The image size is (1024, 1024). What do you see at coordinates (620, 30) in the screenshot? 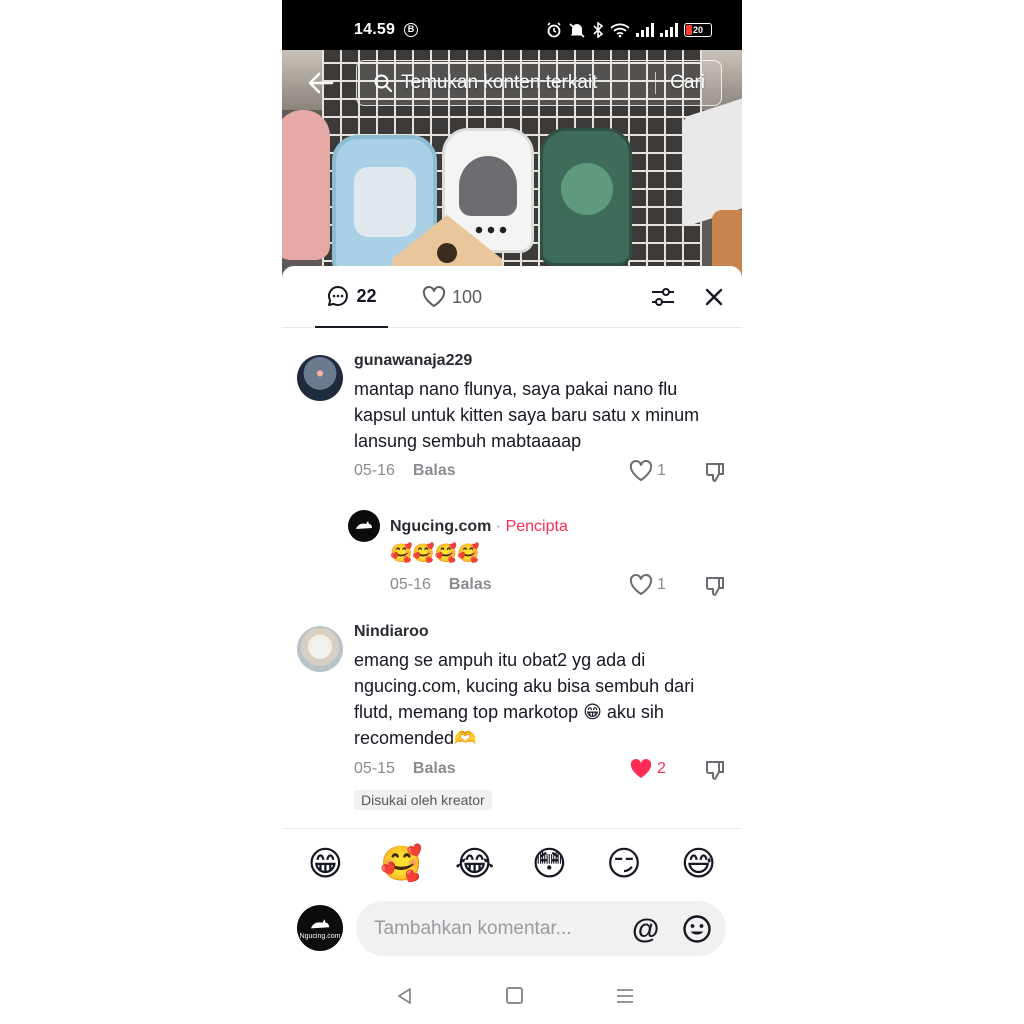
I see `wifi-icon` at bounding box center [620, 30].